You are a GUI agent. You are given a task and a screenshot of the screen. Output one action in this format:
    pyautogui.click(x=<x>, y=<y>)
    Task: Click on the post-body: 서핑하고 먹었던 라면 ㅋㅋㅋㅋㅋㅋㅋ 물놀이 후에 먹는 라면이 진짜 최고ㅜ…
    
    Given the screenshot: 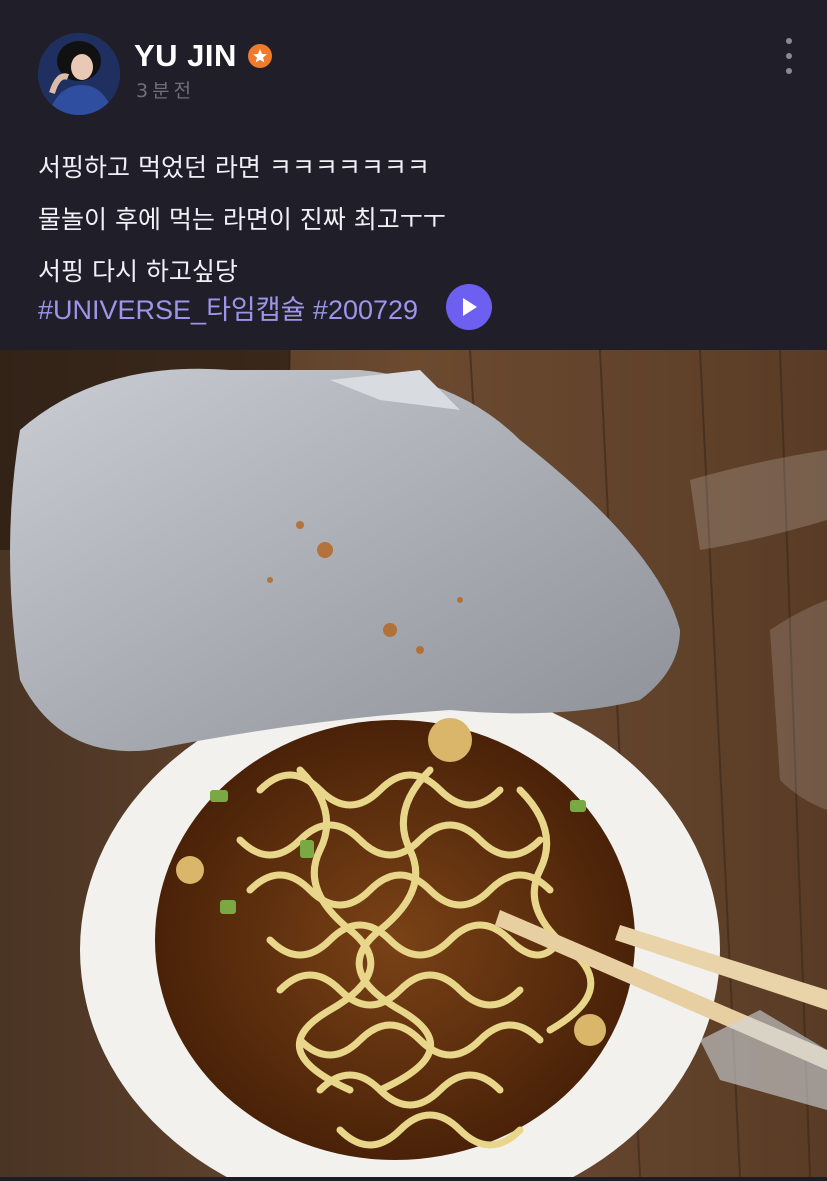 What is the action you would take?
    pyautogui.click(x=418, y=220)
    